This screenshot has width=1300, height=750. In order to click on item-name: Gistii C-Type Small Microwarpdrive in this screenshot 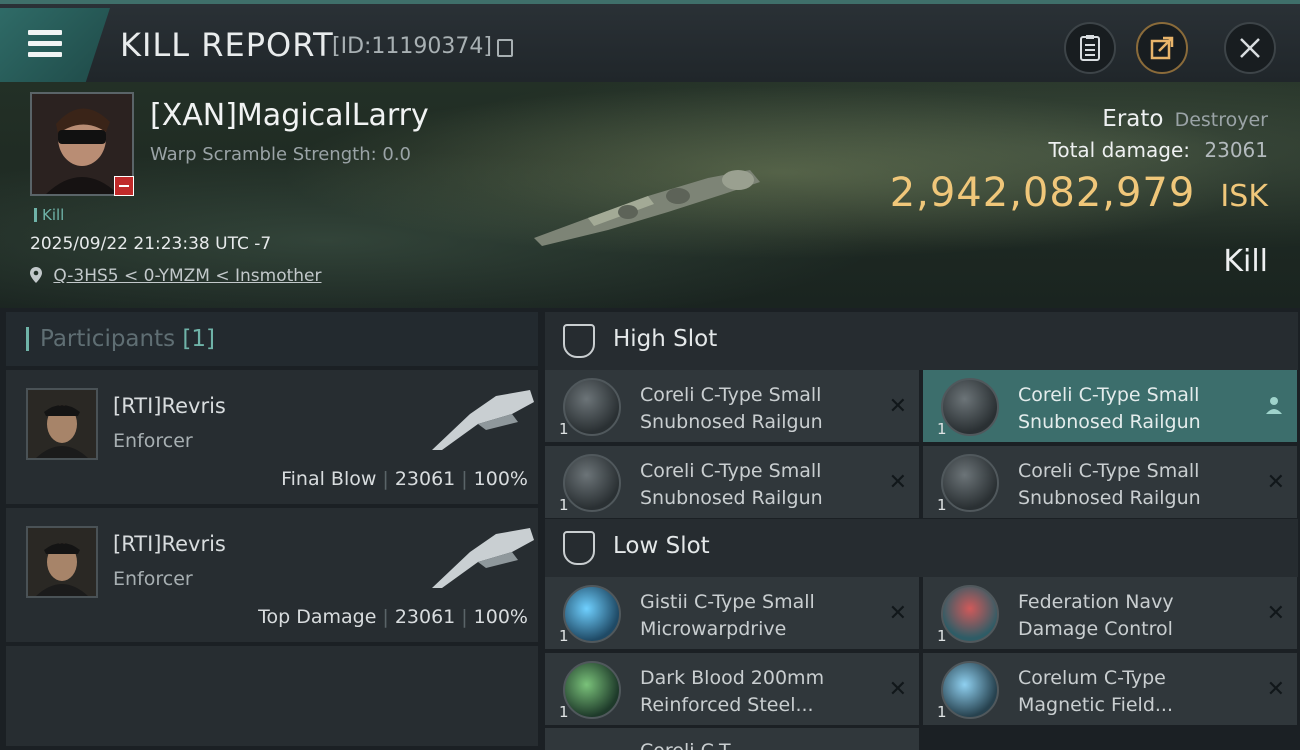, I will do `click(727, 615)`.